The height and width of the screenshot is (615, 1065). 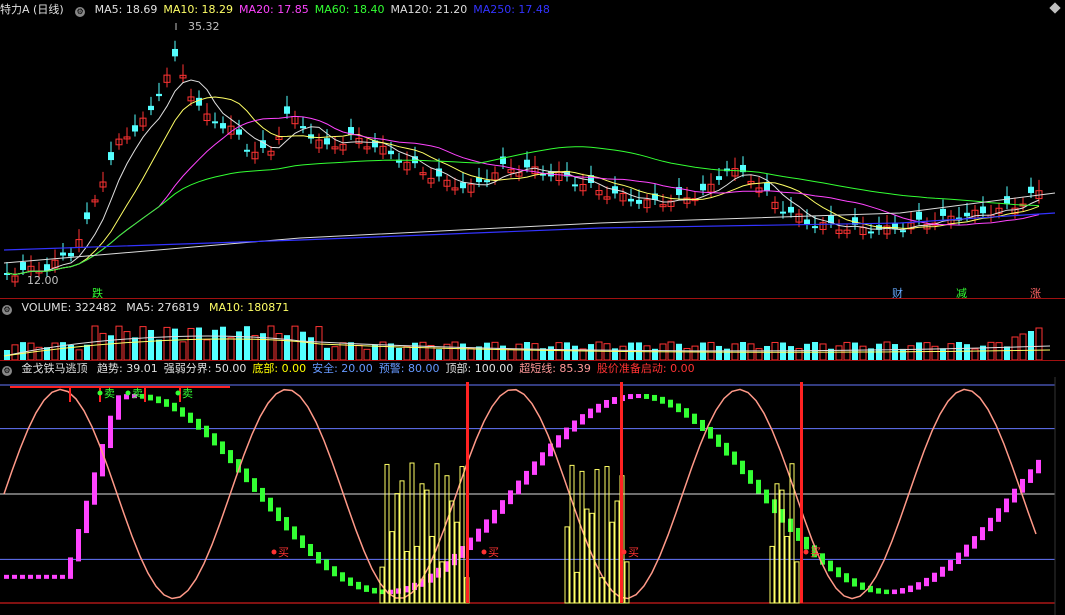 What do you see at coordinates (205, 368) in the screenshot?
I see `indicator-field: 强弱分界: 50.00` at bounding box center [205, 368].